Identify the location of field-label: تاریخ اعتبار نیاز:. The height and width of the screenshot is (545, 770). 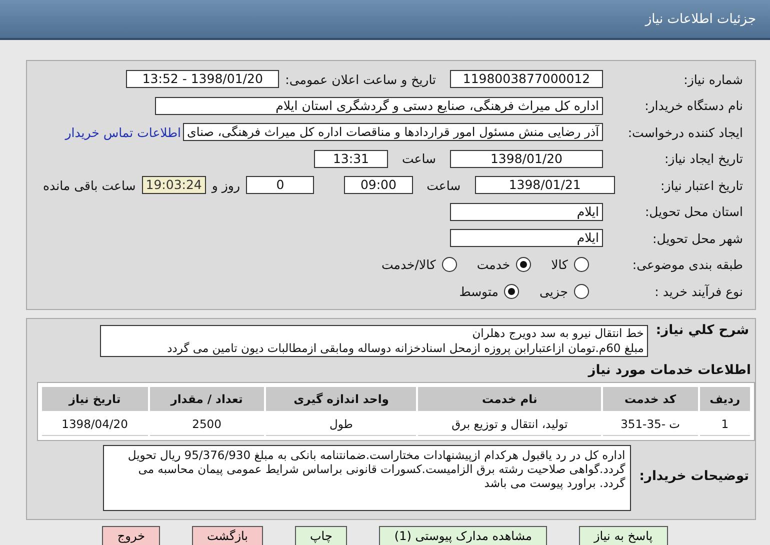
(702, 185).